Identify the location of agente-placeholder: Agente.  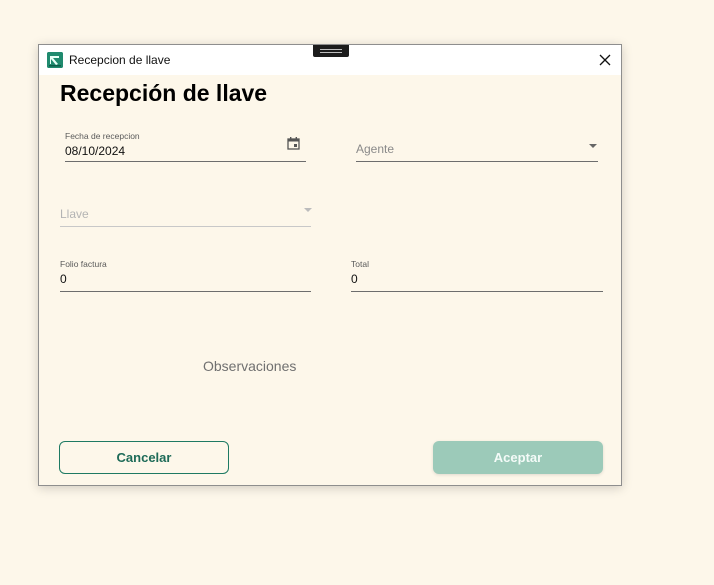
(375, 149).